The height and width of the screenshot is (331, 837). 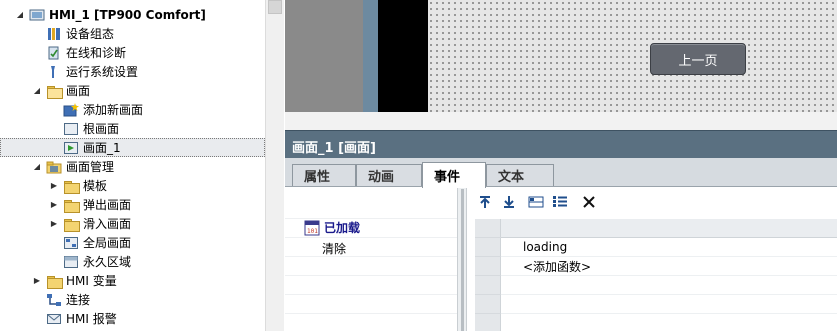 I want to click on screen-icon, so click(x=71, y=129).